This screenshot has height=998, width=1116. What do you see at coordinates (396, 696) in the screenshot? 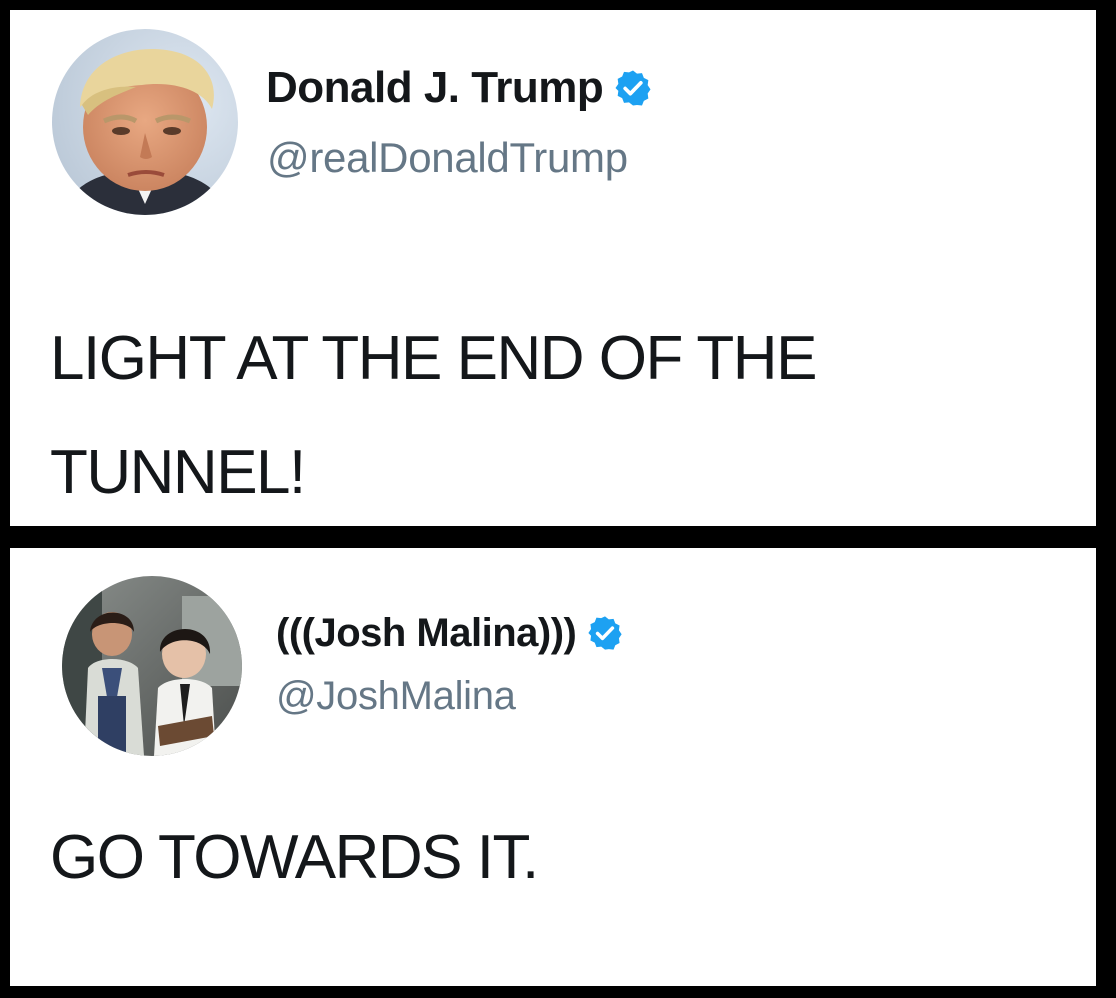
I see `handle: @JoshMalina` at bounding box center [396, 696].